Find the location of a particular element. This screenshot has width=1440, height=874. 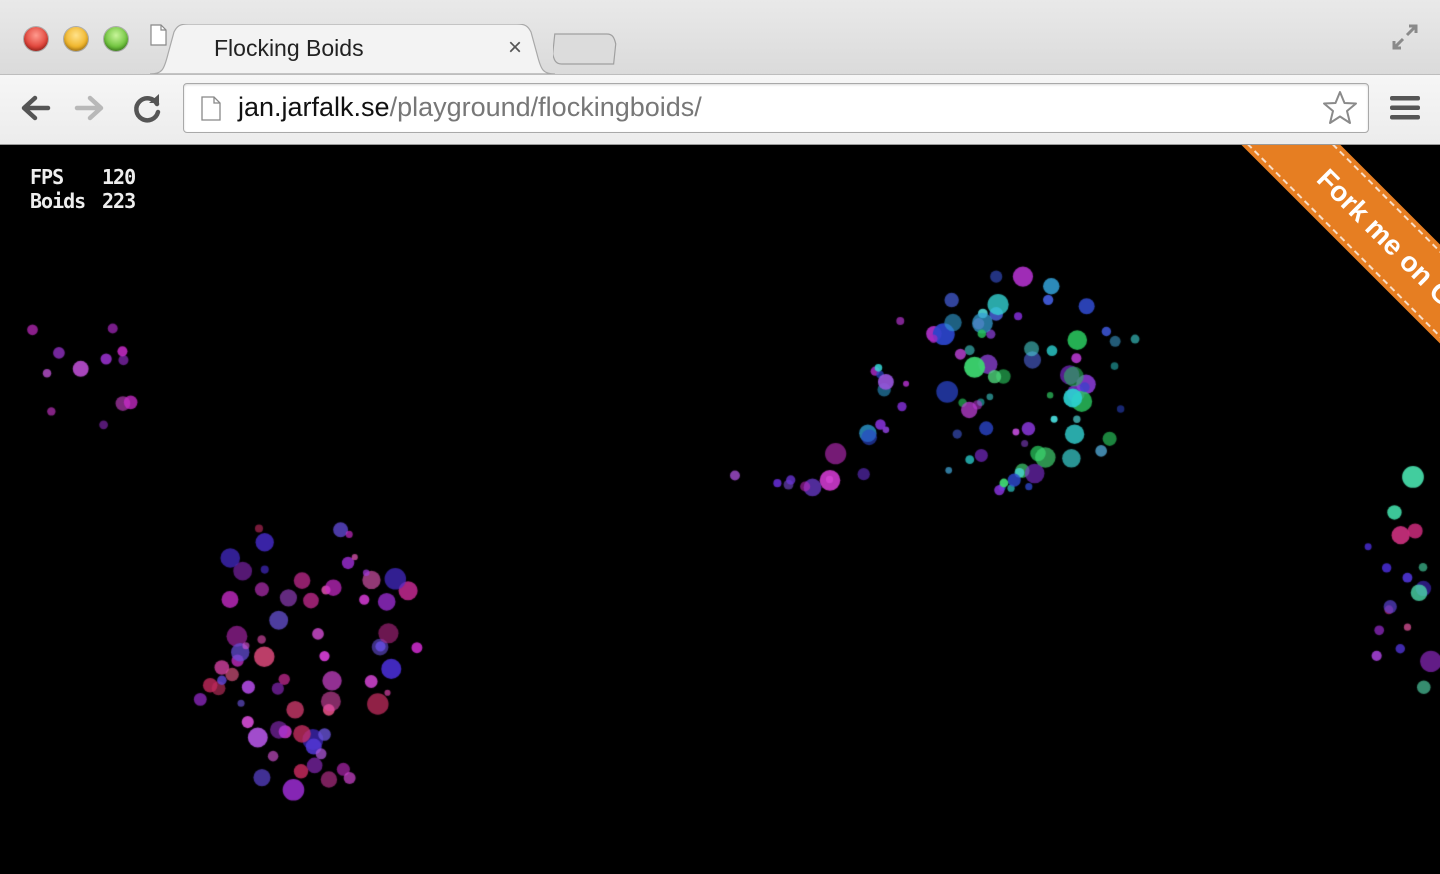

tab-active: Flocking Boids × is located at coordinates (352, 49).